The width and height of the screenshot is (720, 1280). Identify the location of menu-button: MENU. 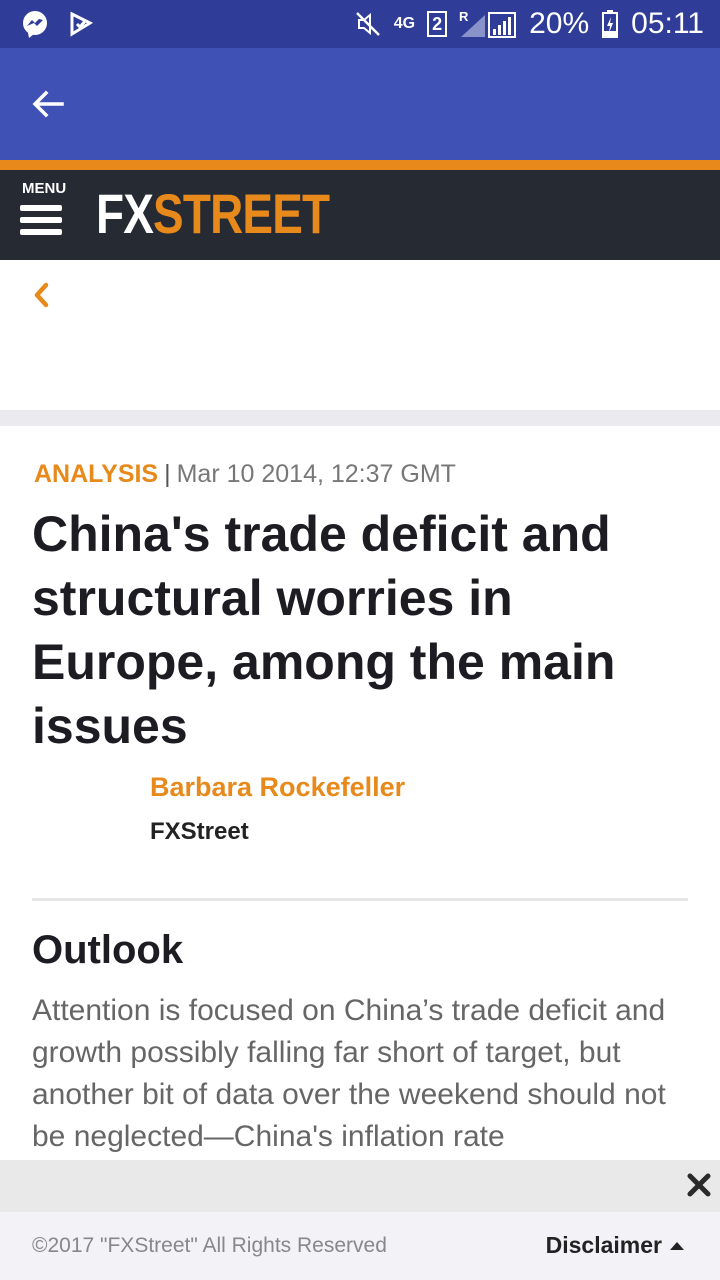
(46, 213).